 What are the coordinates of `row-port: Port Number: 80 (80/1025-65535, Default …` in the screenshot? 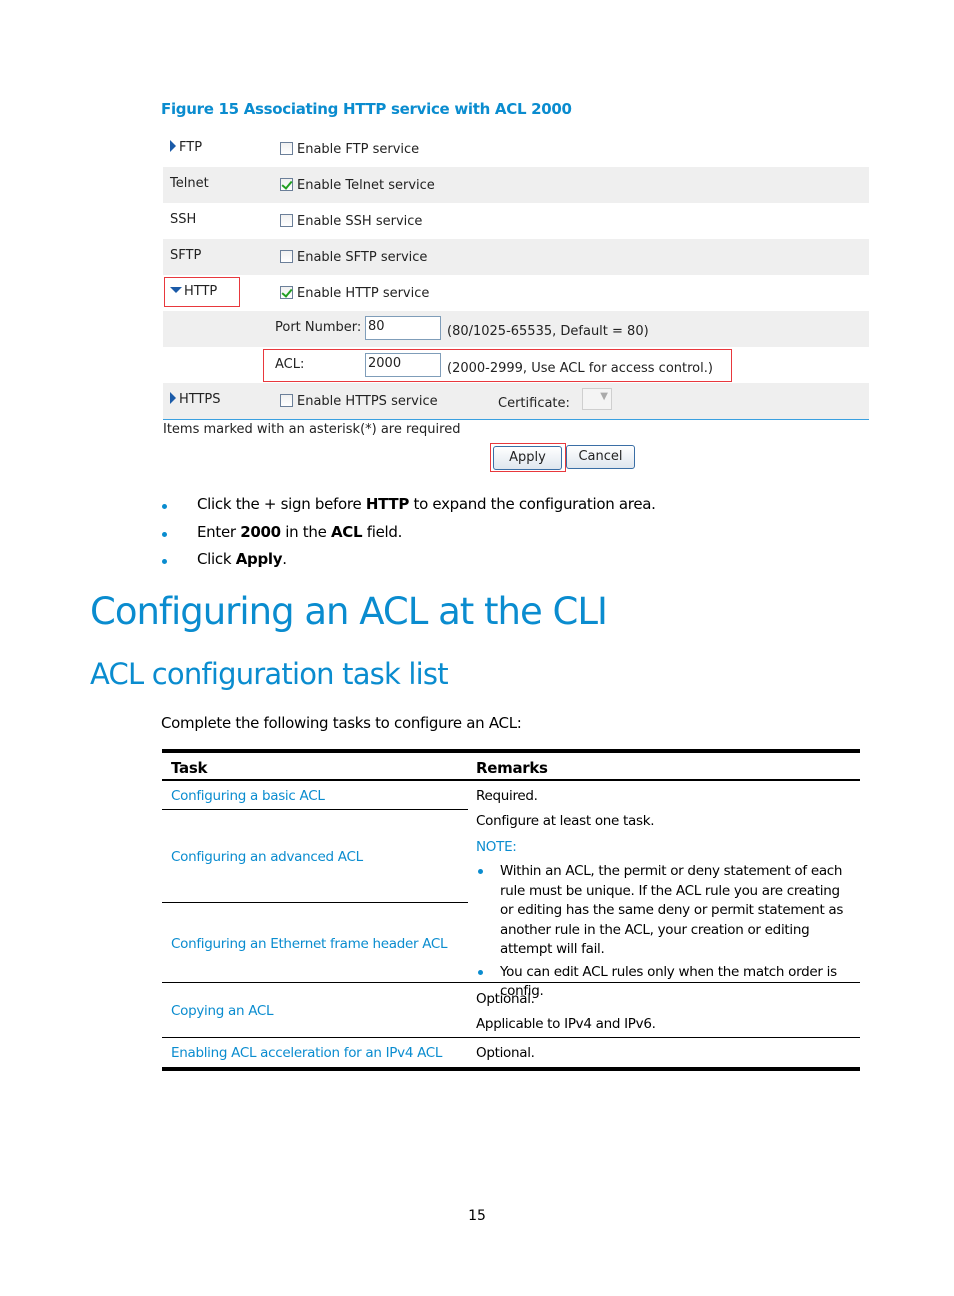 It's located at (516, 329).